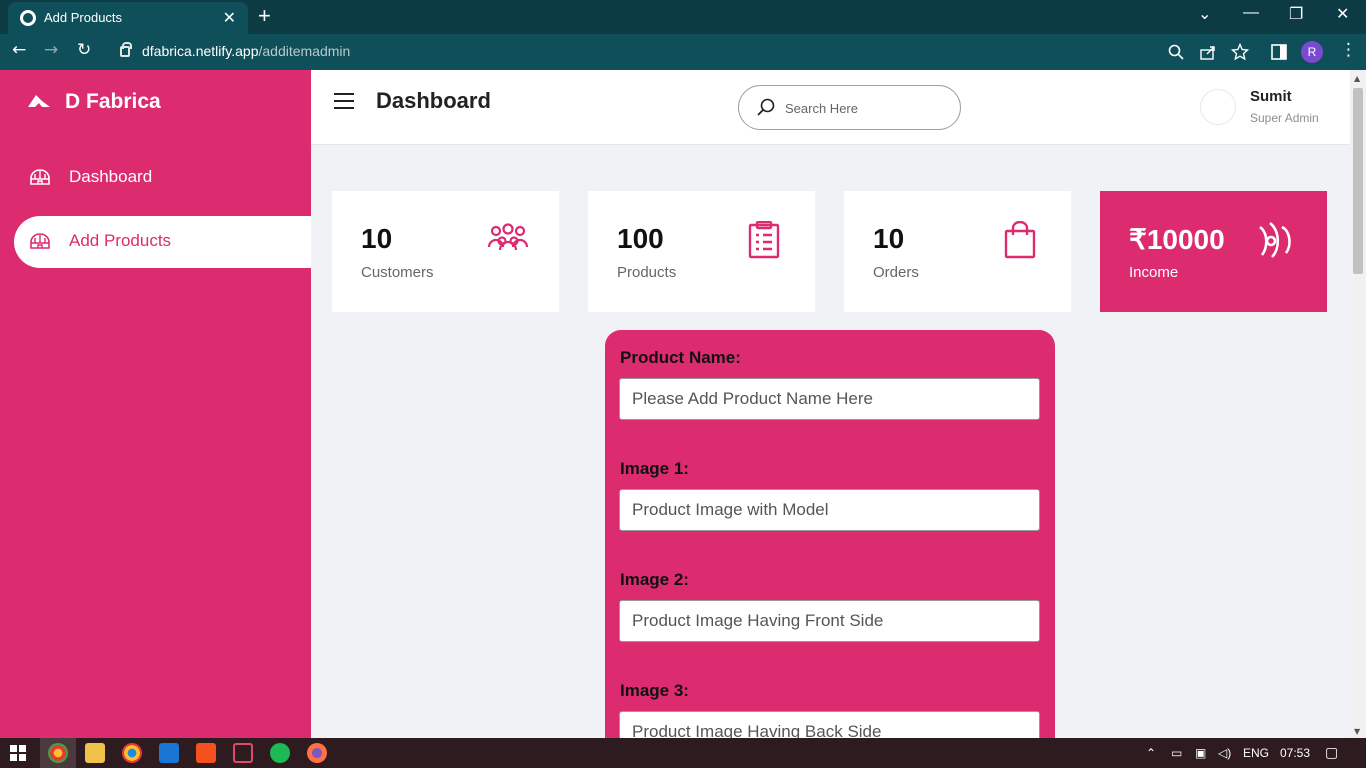  What do you see at coordinates (865, 108) in the screenshot?
I see `search-input` at bounding box center [865, 108].